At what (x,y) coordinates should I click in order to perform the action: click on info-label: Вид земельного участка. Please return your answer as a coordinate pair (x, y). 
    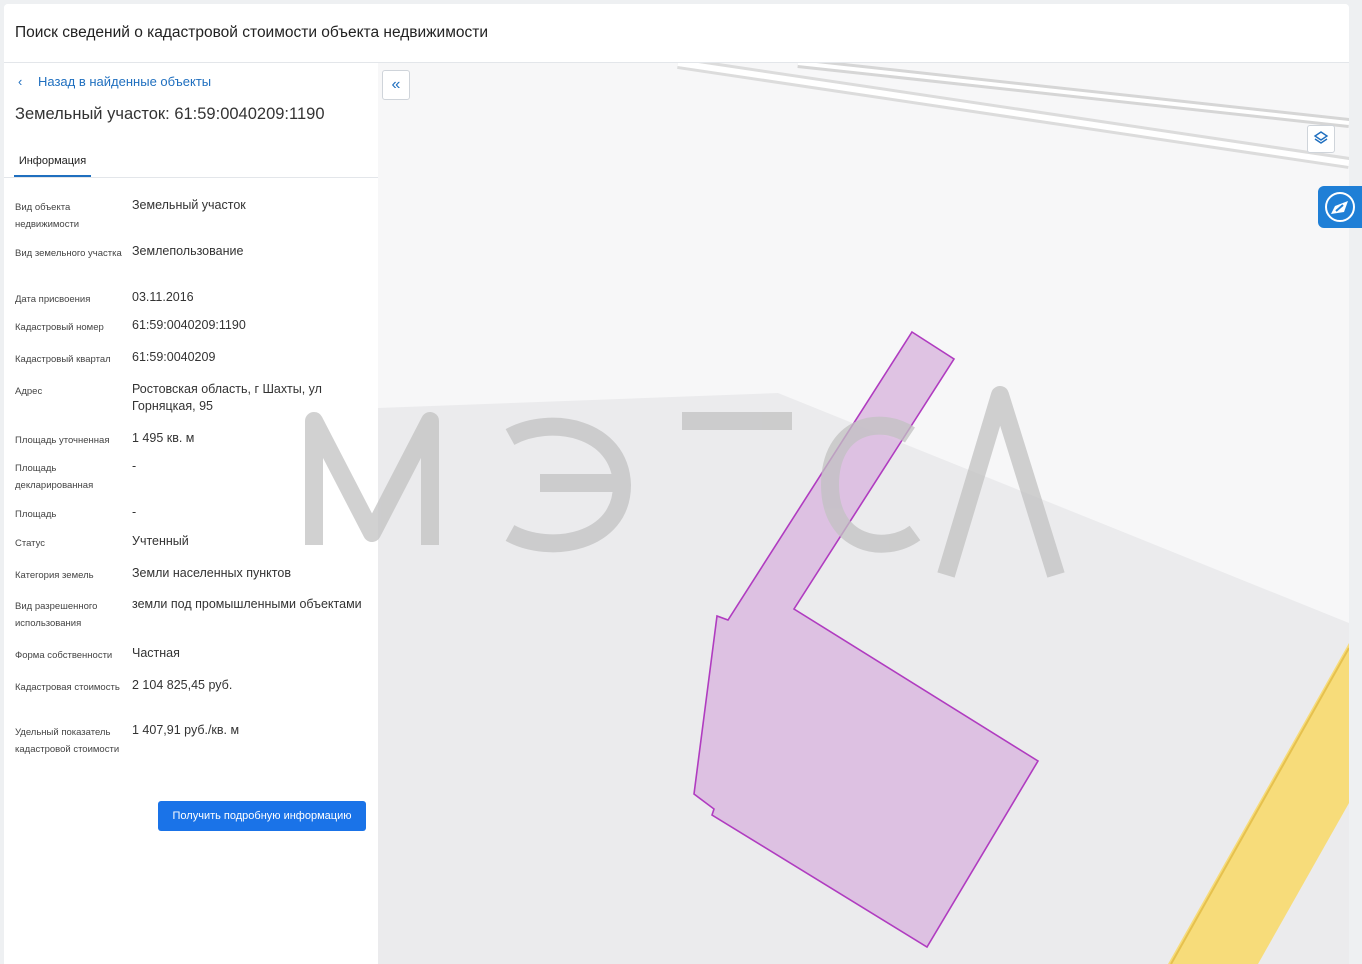
    Looking at the image, I should click on (68, 253).